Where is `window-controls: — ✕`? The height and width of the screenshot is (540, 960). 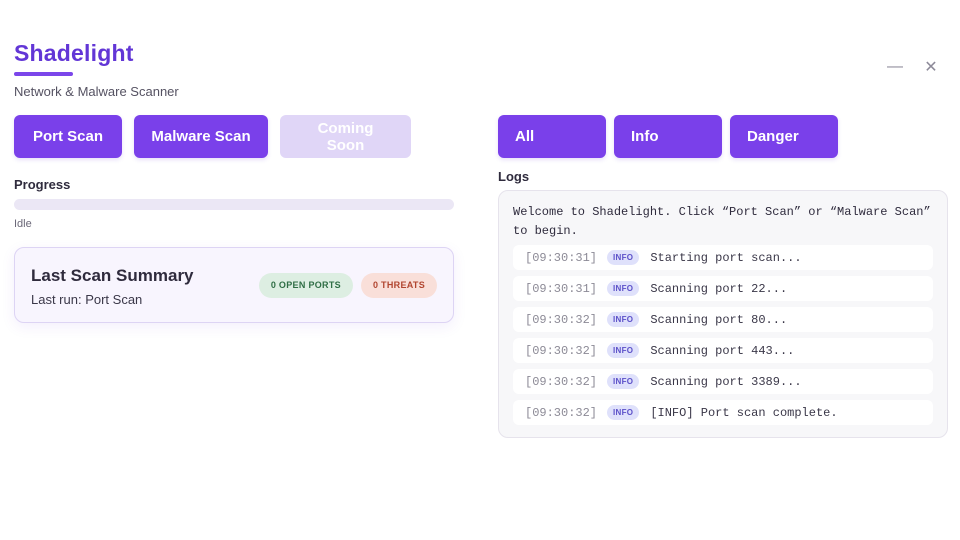
window-controls: — ✕ is located at coordinates (913, 67).